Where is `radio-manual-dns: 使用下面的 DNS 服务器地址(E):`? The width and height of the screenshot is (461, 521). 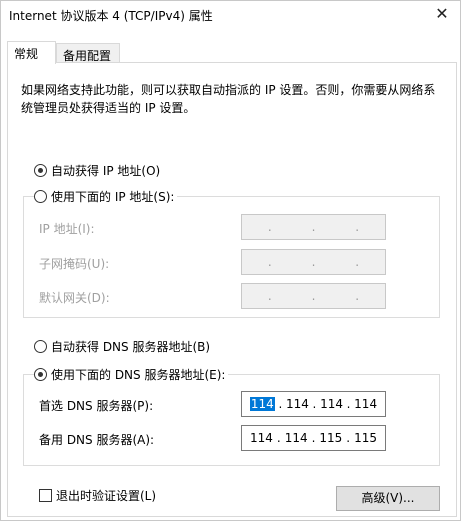 radio-manual-dns: 使用下面的 DNS 服务器地址(E): is located at coordinates (131, 374).